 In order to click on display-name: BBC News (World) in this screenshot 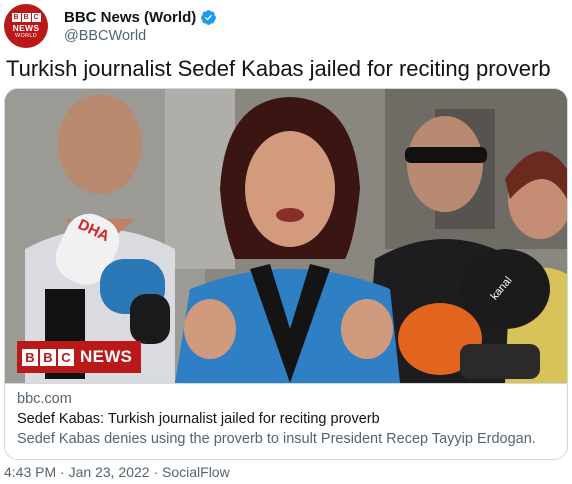, I will do `click(130, 17)`.